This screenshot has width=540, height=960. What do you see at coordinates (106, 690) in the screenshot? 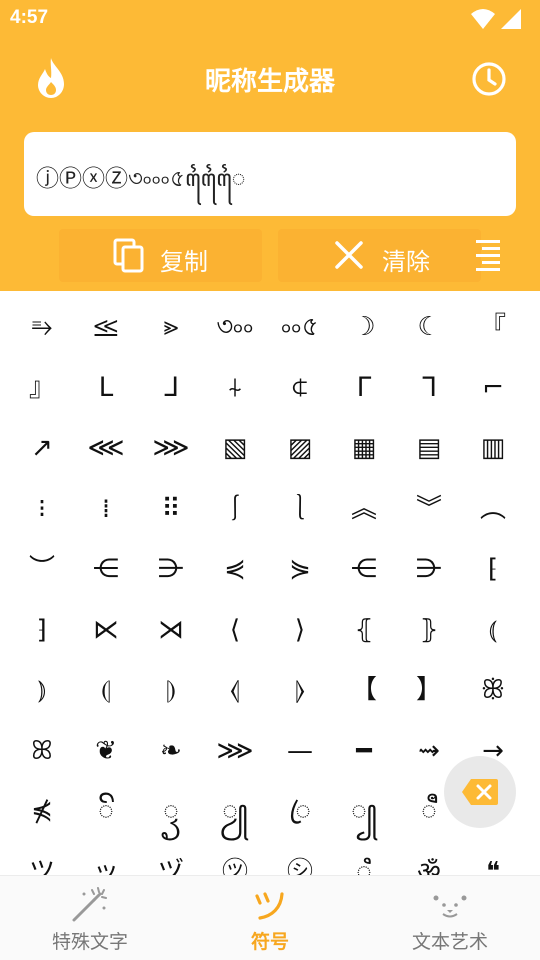
I see `symbol-cell: ⦇` at bounding box center [106, 690].